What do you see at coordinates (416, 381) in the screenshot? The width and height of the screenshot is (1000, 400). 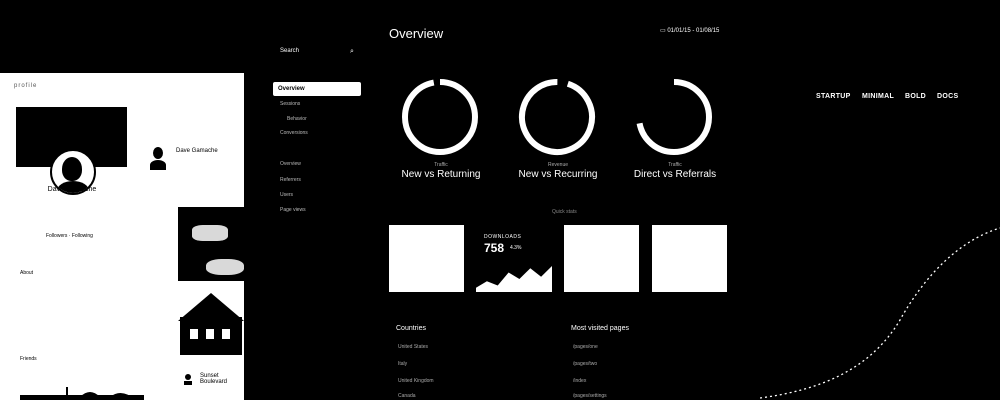 I see `country-item: United Kingdom` at bounding box center [416, 381].